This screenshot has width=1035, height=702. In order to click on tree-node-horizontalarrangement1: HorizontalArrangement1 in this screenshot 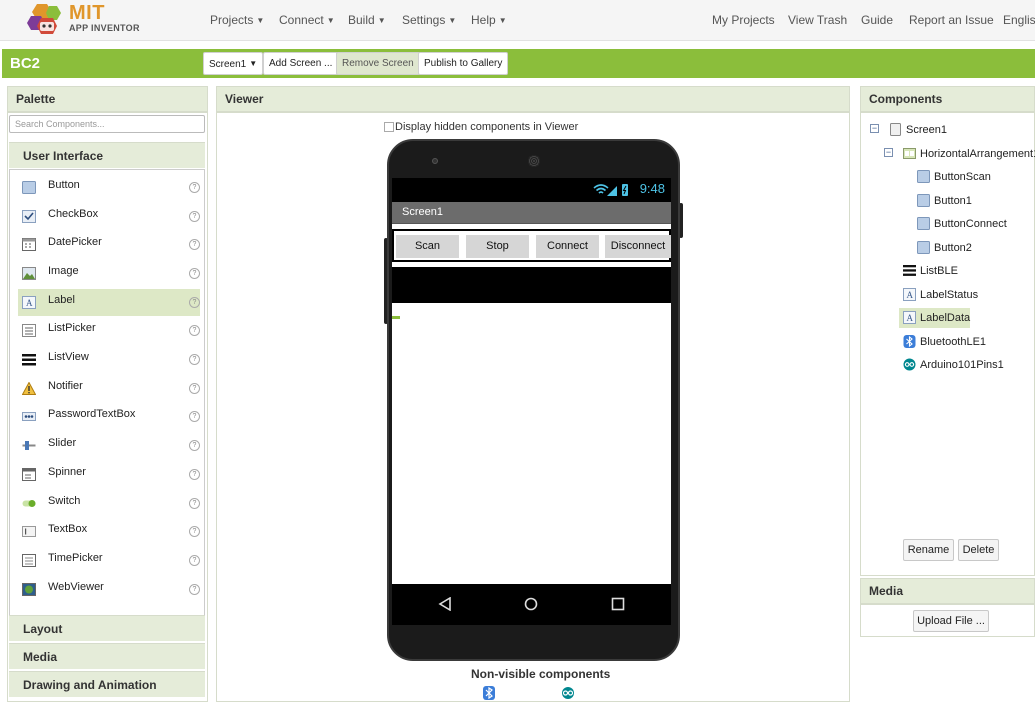, I will do `click(967, 154)`.